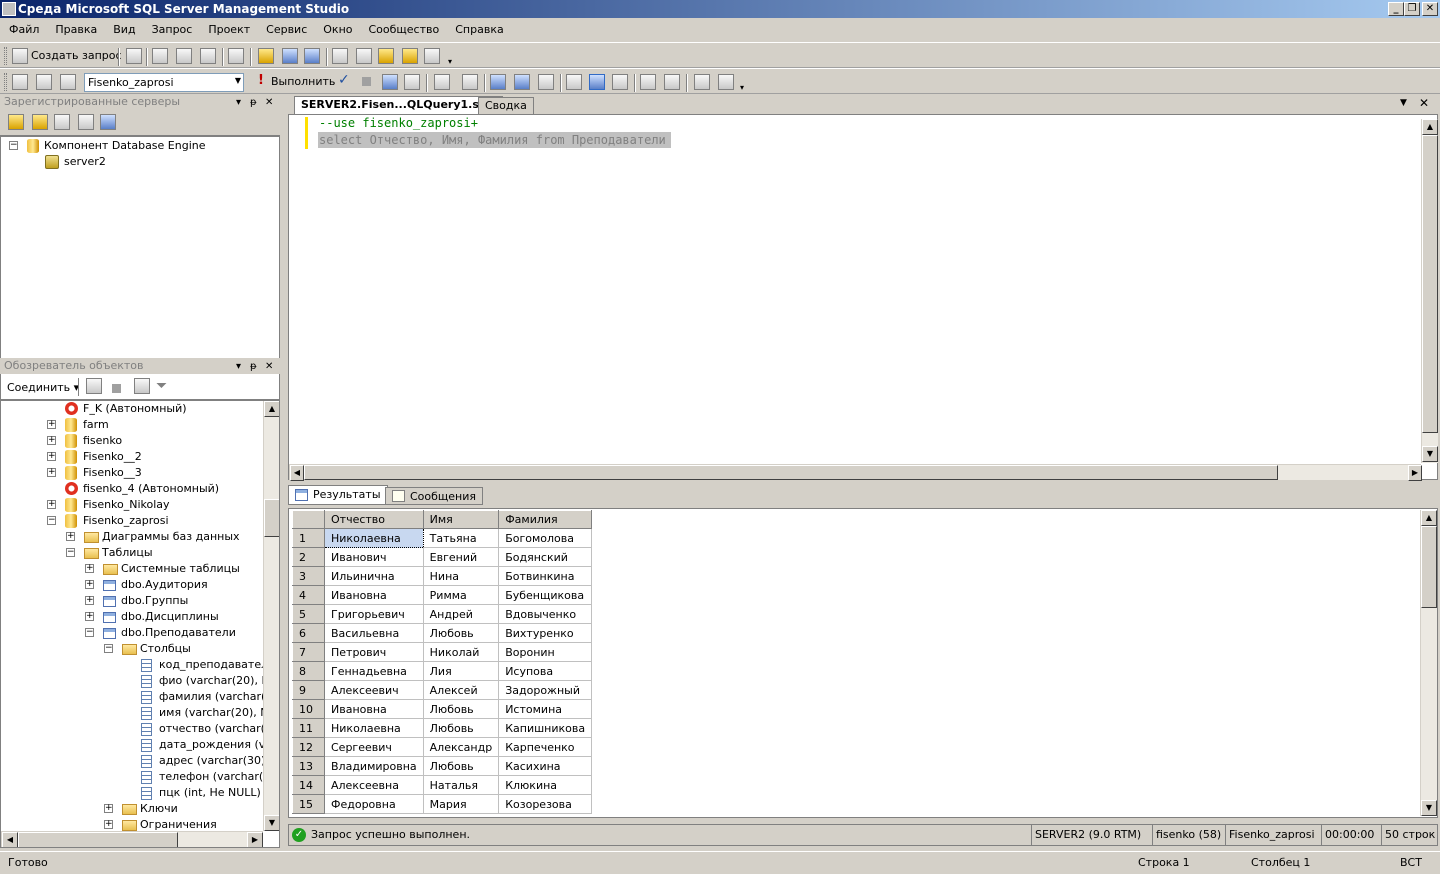 The width and height of the screenshot is (1440, 874). I want to click on column-header: Отчество, so click(374, 519).